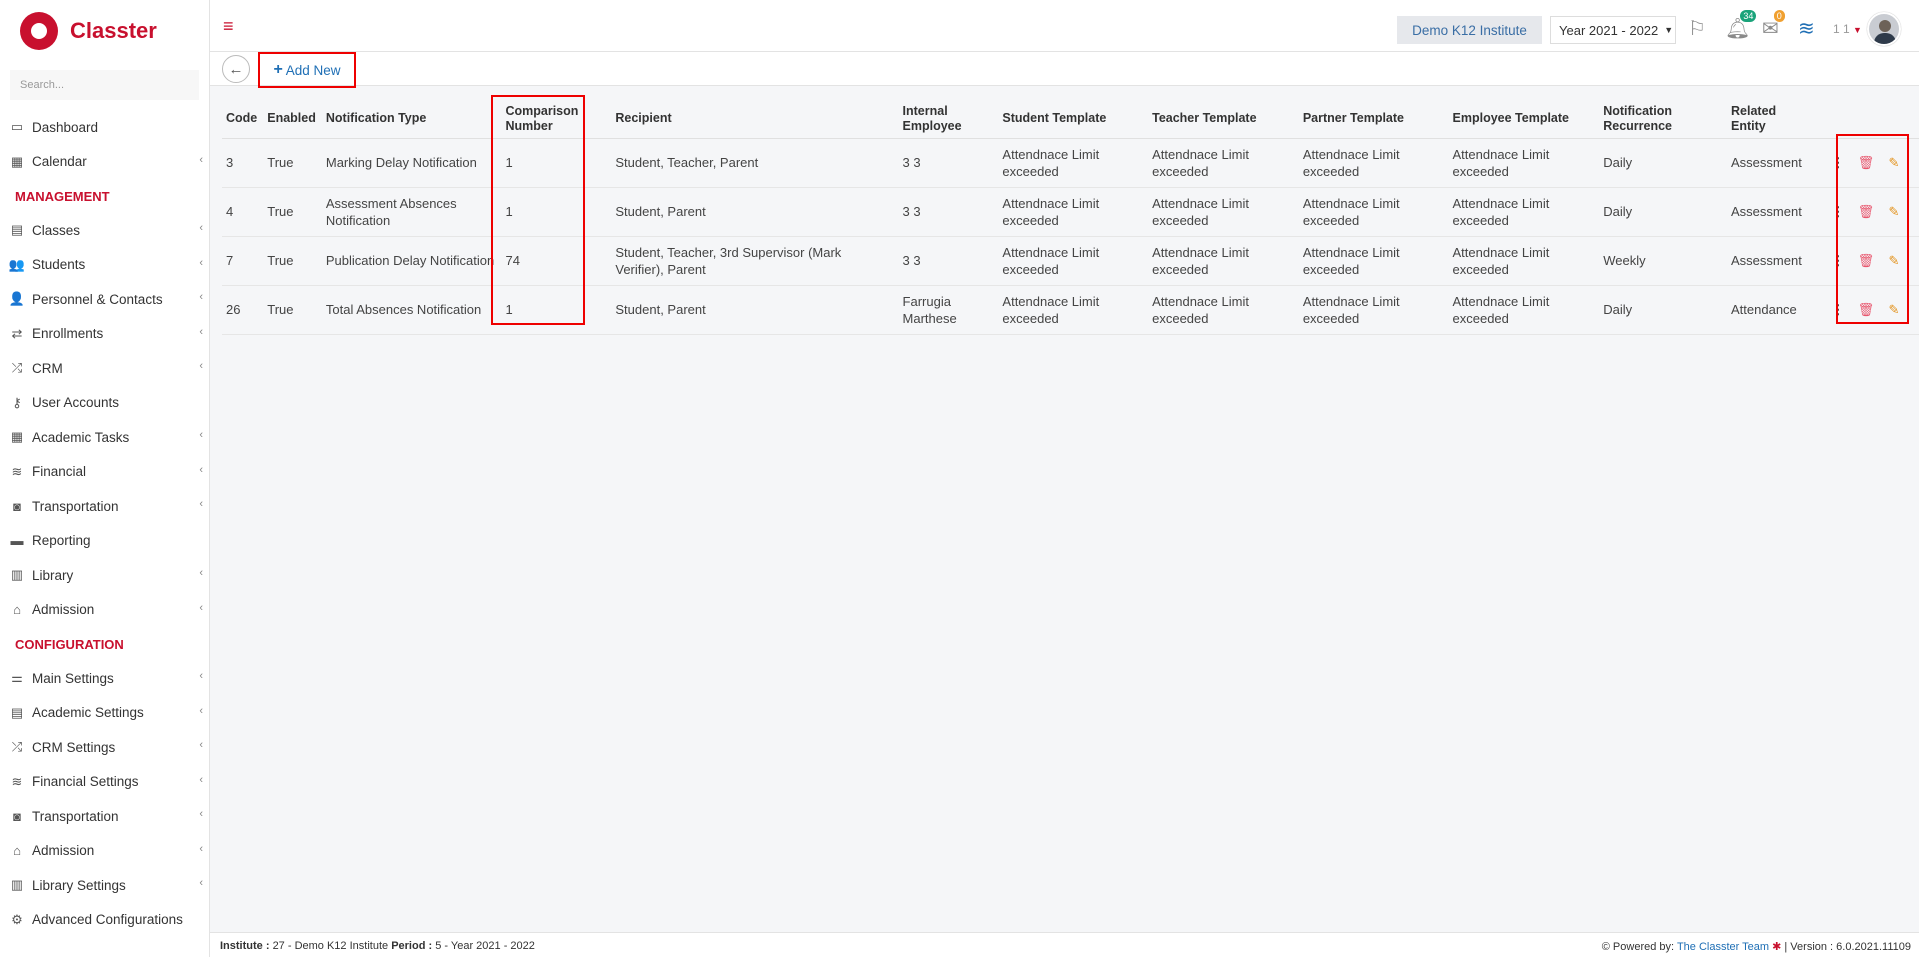 Image resolution: width=1919 pixels, height=957 pixels. What do you see at coordinates (755, 119) in the screenshot?
I see `column-header-recipient: Recipient` at bounding box center [755, 119].